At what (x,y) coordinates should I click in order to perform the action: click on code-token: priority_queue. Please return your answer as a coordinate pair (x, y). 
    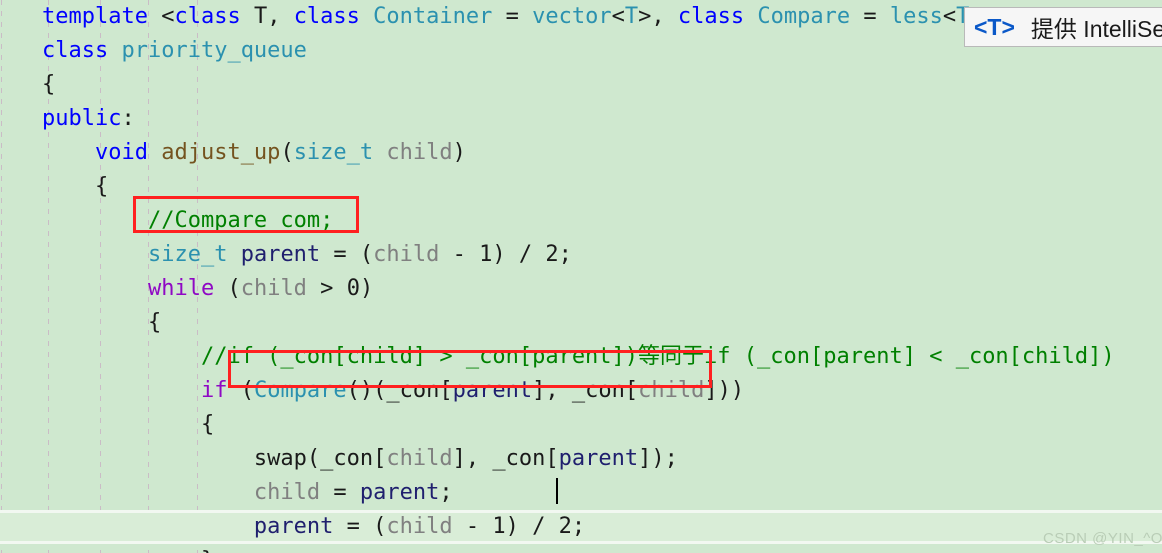
    Looking at the image, I should click on (214, 50).